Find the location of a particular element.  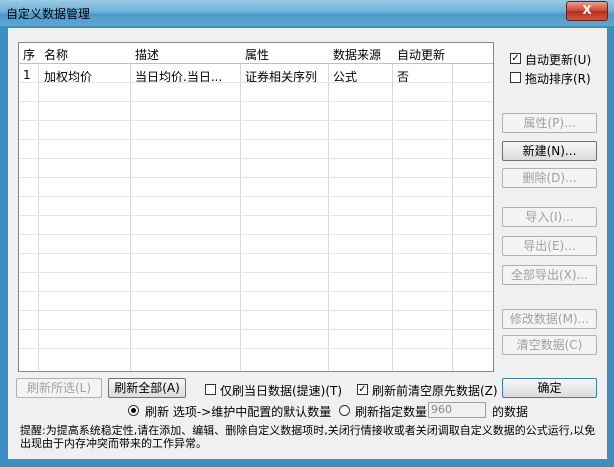

column-header: 自动更新 is located at coordinates (421, 54).